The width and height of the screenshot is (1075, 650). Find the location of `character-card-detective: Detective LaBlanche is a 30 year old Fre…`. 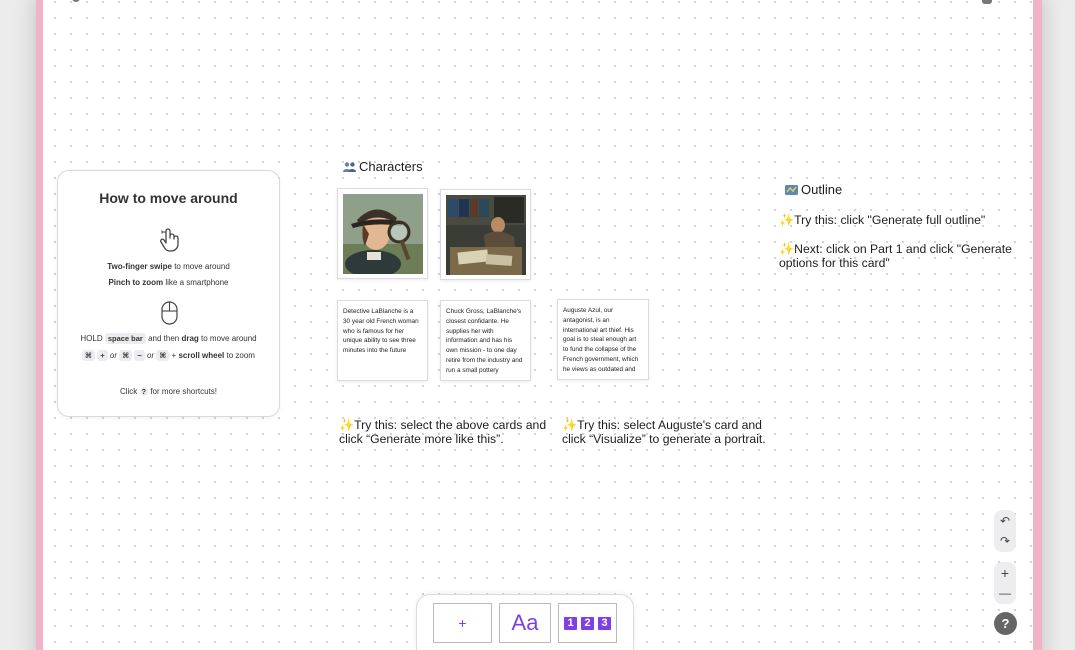

character-card-detective: Detective LaBlanche is a 30 year old Fre… is located at coordinates (382, 340).